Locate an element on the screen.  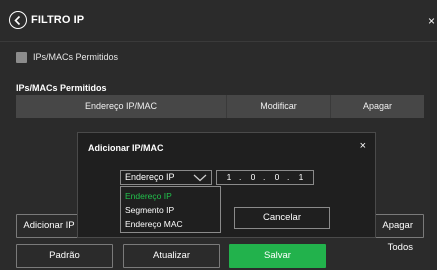
modal-close-icon: × is located at coordinates (363, 146).